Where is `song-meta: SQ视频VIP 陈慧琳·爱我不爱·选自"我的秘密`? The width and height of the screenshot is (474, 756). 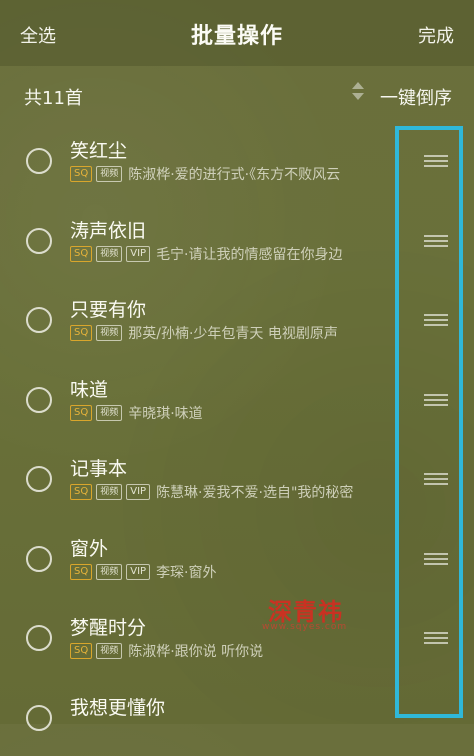
song-meta: SQ视频VIP 陈慧琳·爱我不爱·选自"我的秘密 is located at coordinates (230, 492).